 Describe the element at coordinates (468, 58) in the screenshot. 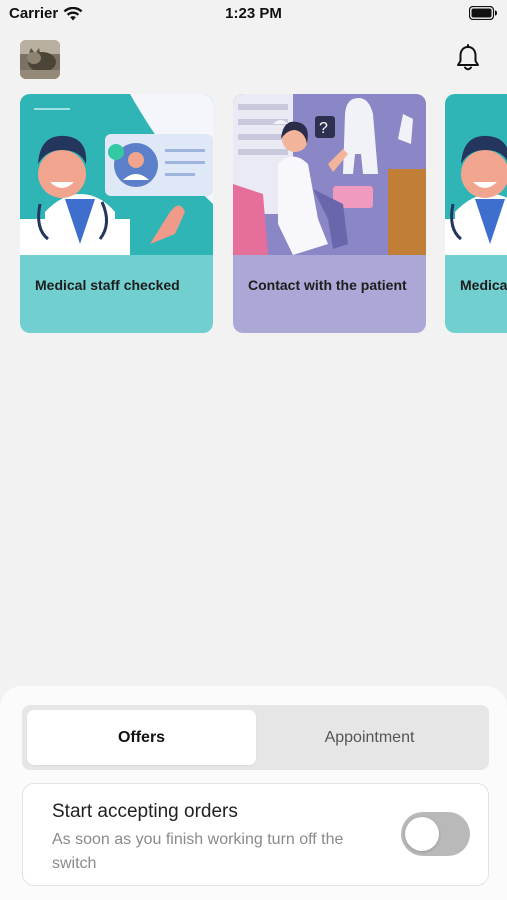

I see `bell-icon` at that location.